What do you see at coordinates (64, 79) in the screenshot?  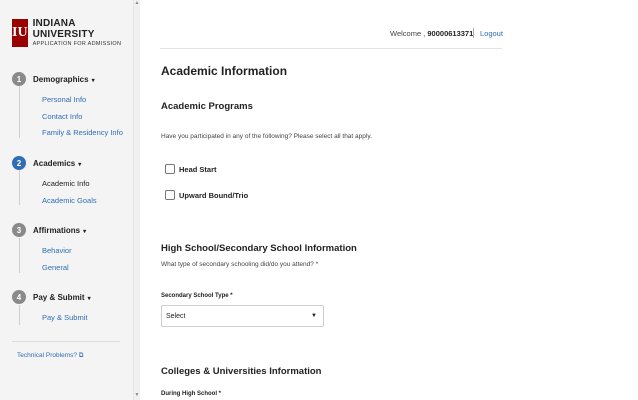 I see `step-demographics: Demographics ▾` at bounding box center [64, 79].